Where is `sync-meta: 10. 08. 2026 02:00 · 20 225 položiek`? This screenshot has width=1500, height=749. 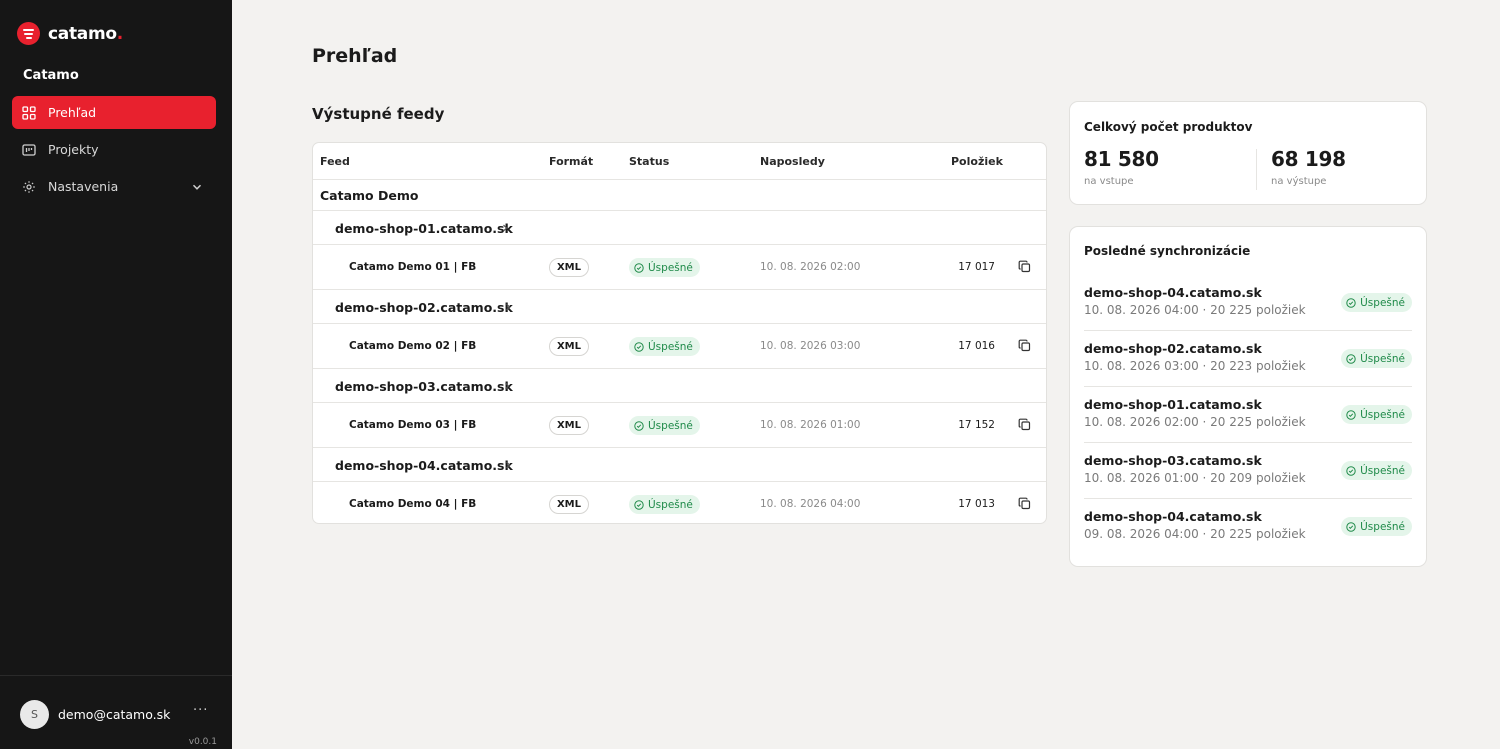
sync-meta: 10. 08. 2026 02:00 · 20 225 položiek is located at coordinates (1195, 422).